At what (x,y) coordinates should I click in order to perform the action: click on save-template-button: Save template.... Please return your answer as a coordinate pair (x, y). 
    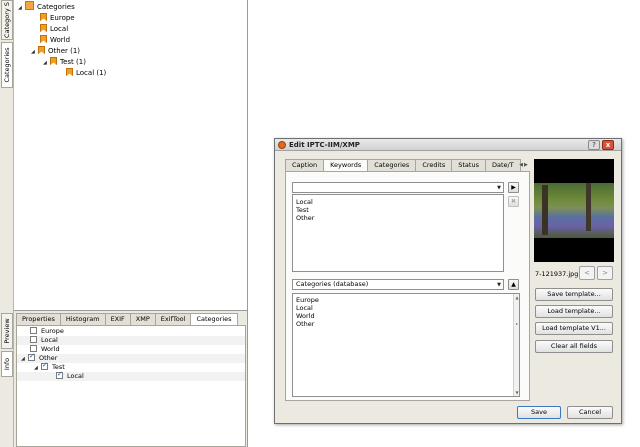
    Looking at the image, I should click on (574, 294).